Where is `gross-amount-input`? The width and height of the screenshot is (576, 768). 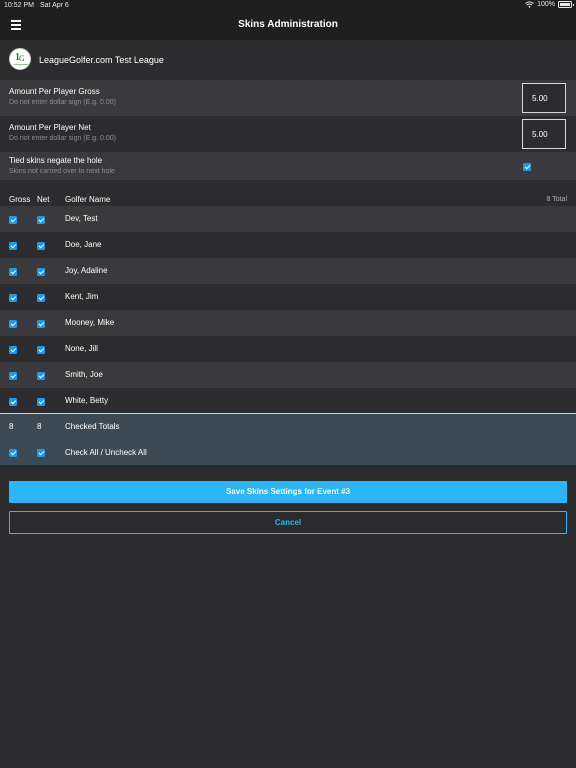 gross-amount-input is located at coordinates (544, 98).